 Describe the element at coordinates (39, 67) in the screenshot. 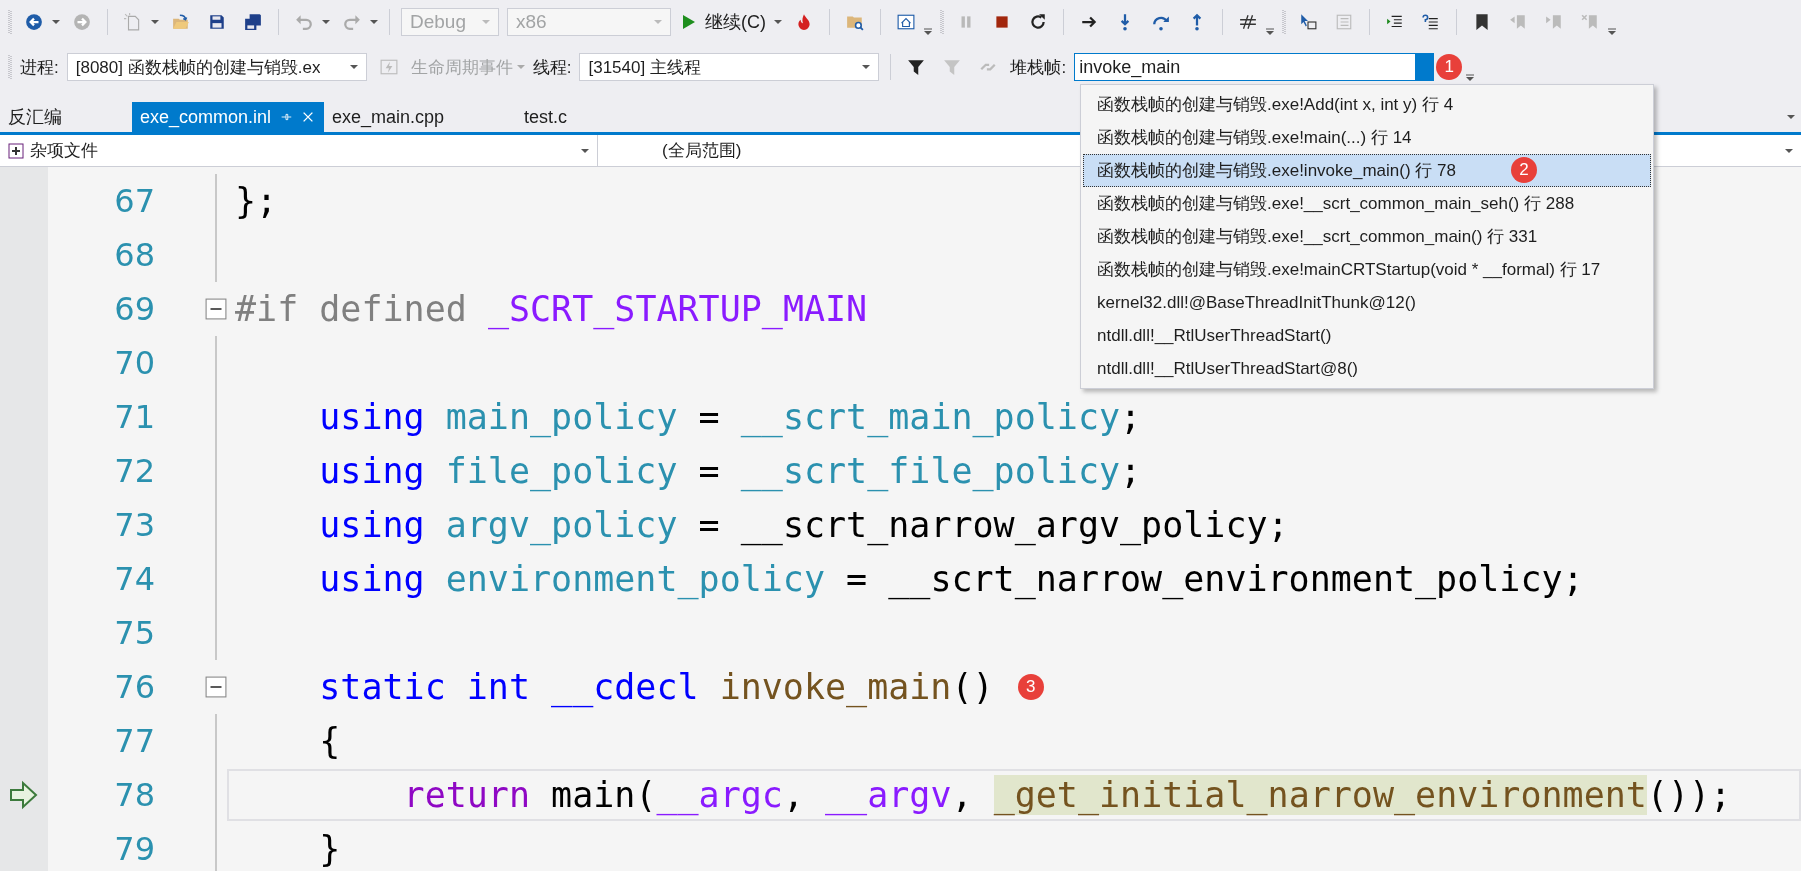

I see `process-label: 进程:` at that location.